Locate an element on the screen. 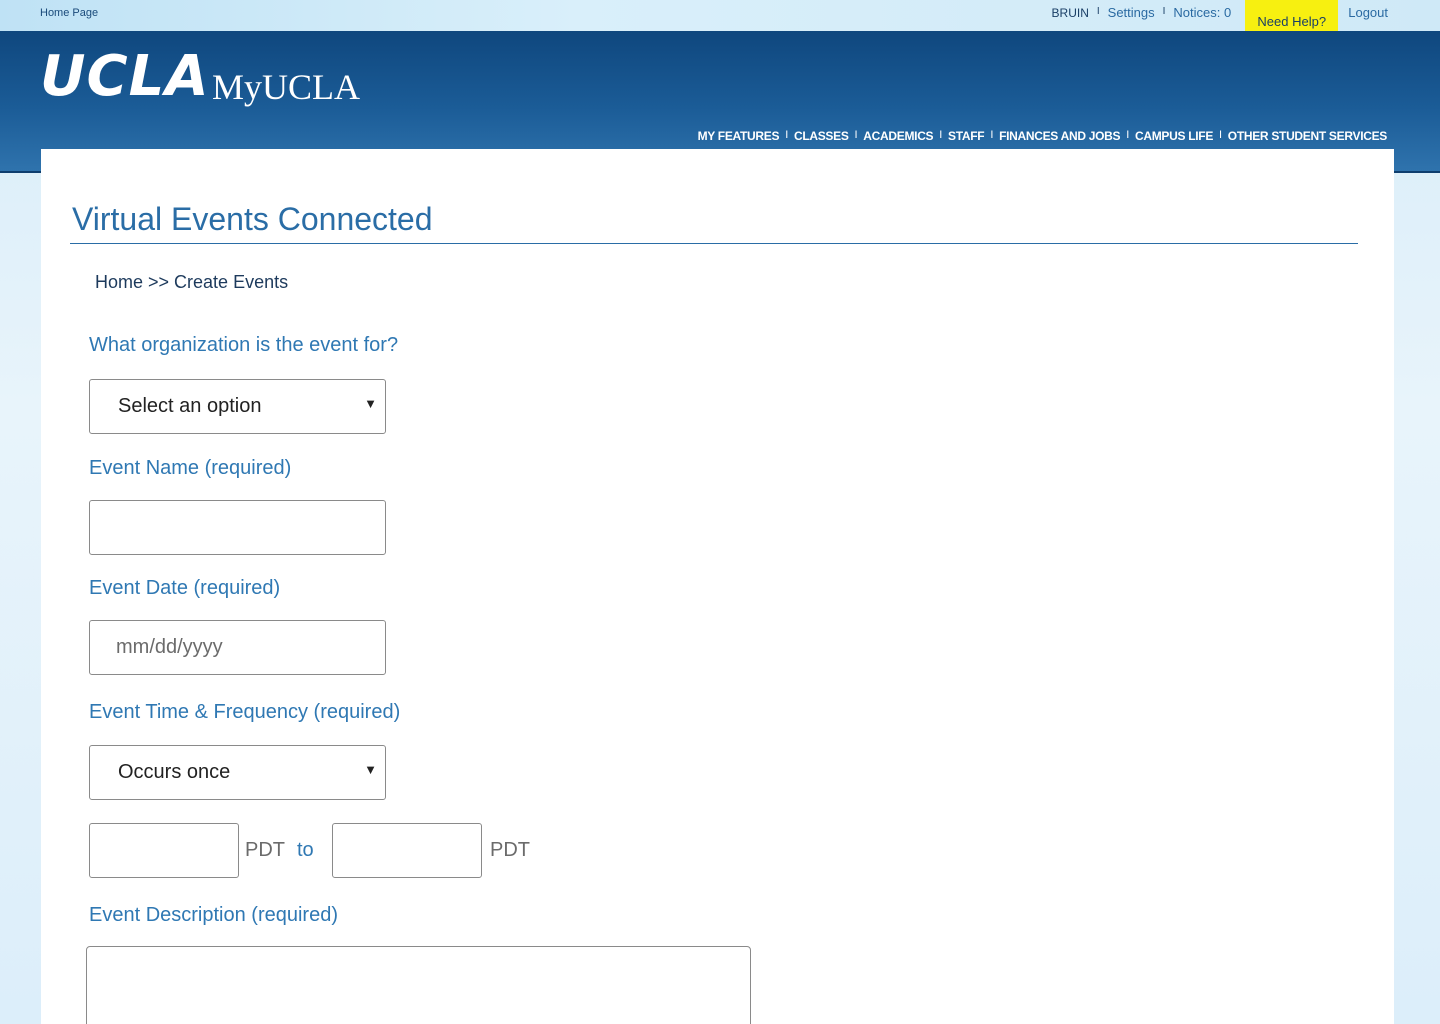  event-time-label: Event Time & Frequency (required) is located at coordinates (245, 712).